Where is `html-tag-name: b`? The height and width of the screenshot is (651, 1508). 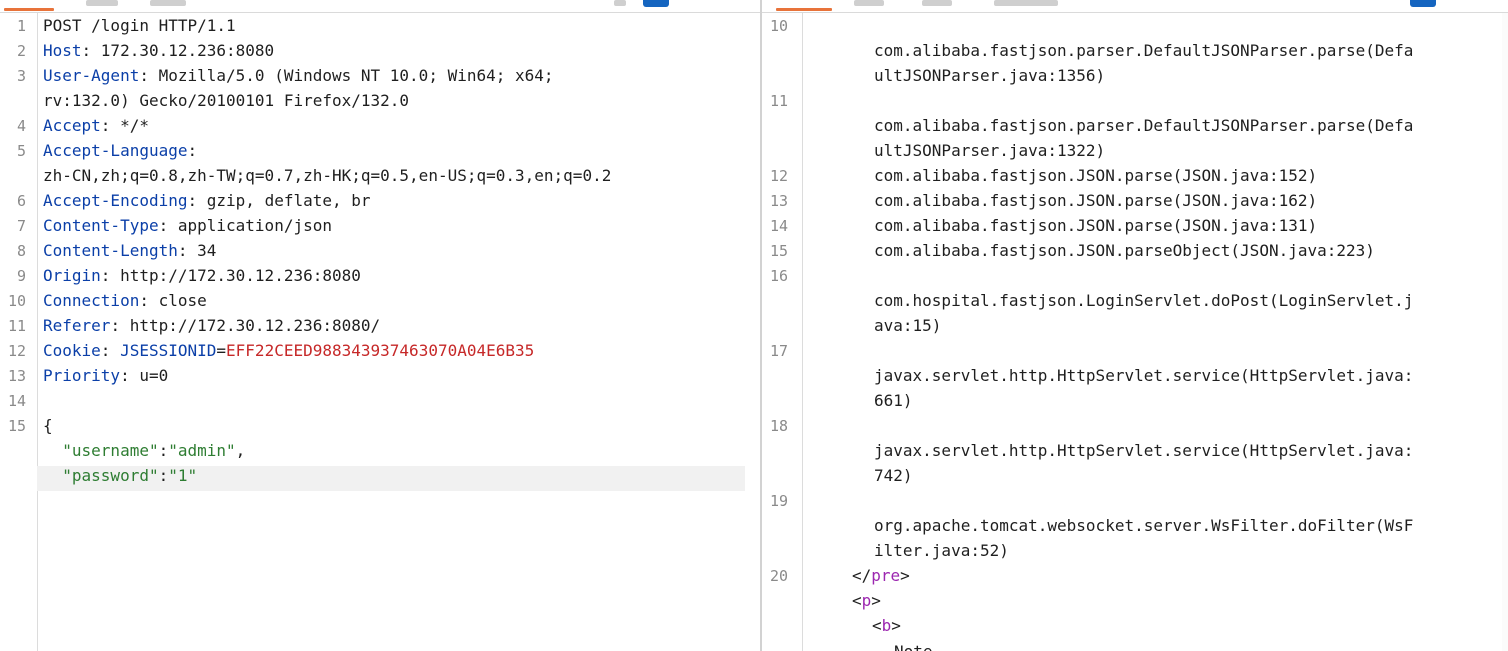
html-tag-name: b is located at coordinates (886, 625).